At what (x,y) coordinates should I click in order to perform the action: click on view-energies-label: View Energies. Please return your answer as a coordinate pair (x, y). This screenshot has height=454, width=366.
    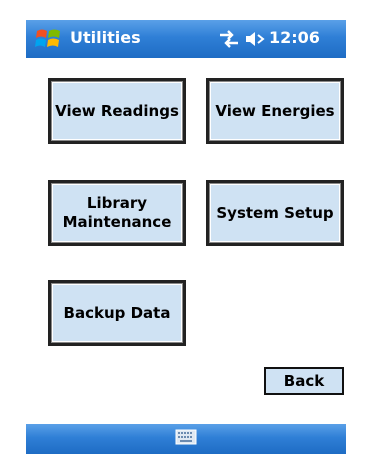
    Looking at the image, I should click on (275, 110).